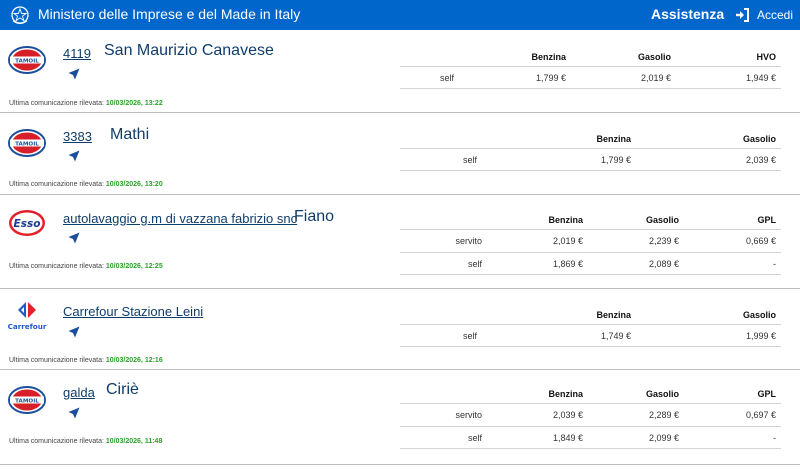 This screenshot has width=800, height=474. I want to click on help-link: Assistenza, so click(687, 14).